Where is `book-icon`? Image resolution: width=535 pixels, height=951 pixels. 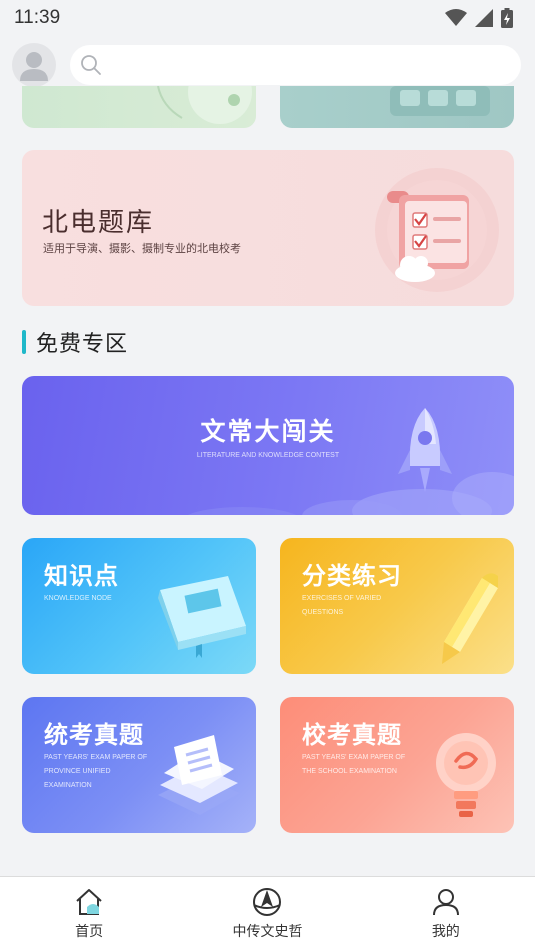
book-icon is located at coordinates (202, 617).